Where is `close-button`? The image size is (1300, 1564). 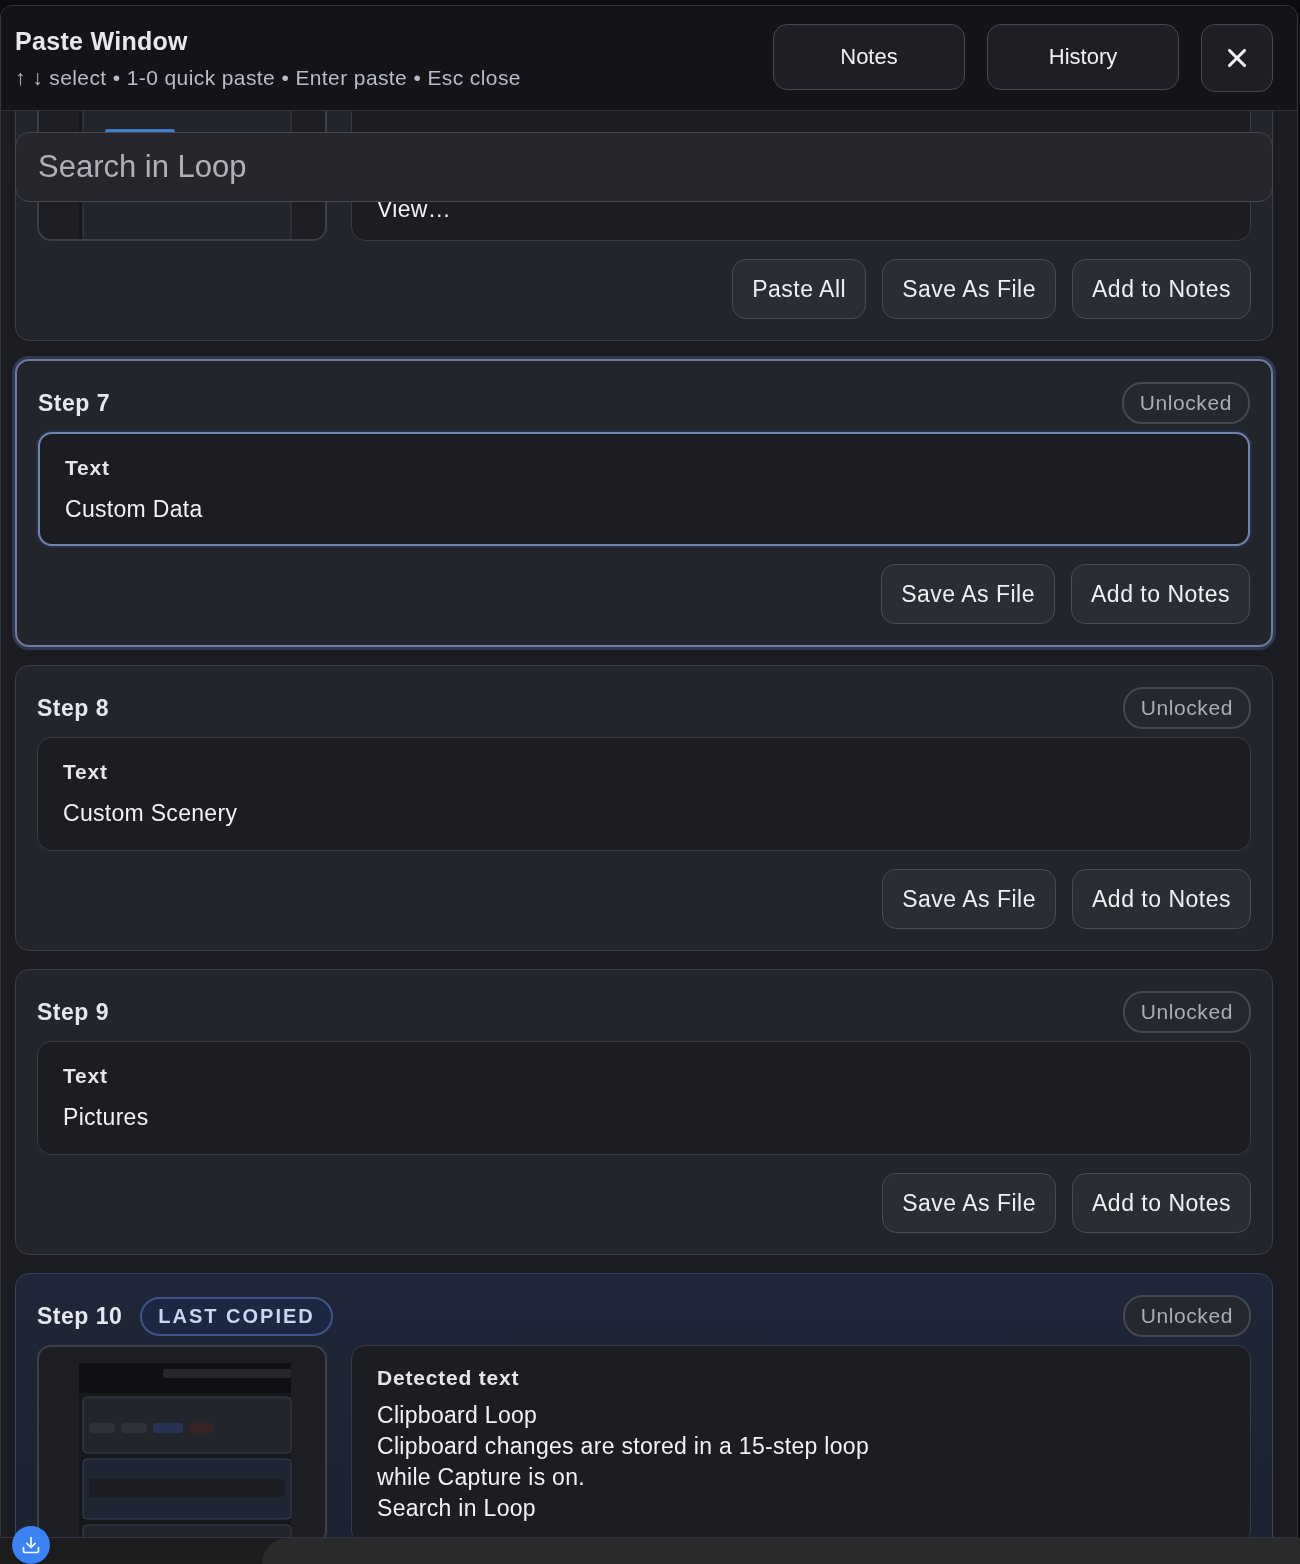 close-button is located at coordinates (1237, 58).